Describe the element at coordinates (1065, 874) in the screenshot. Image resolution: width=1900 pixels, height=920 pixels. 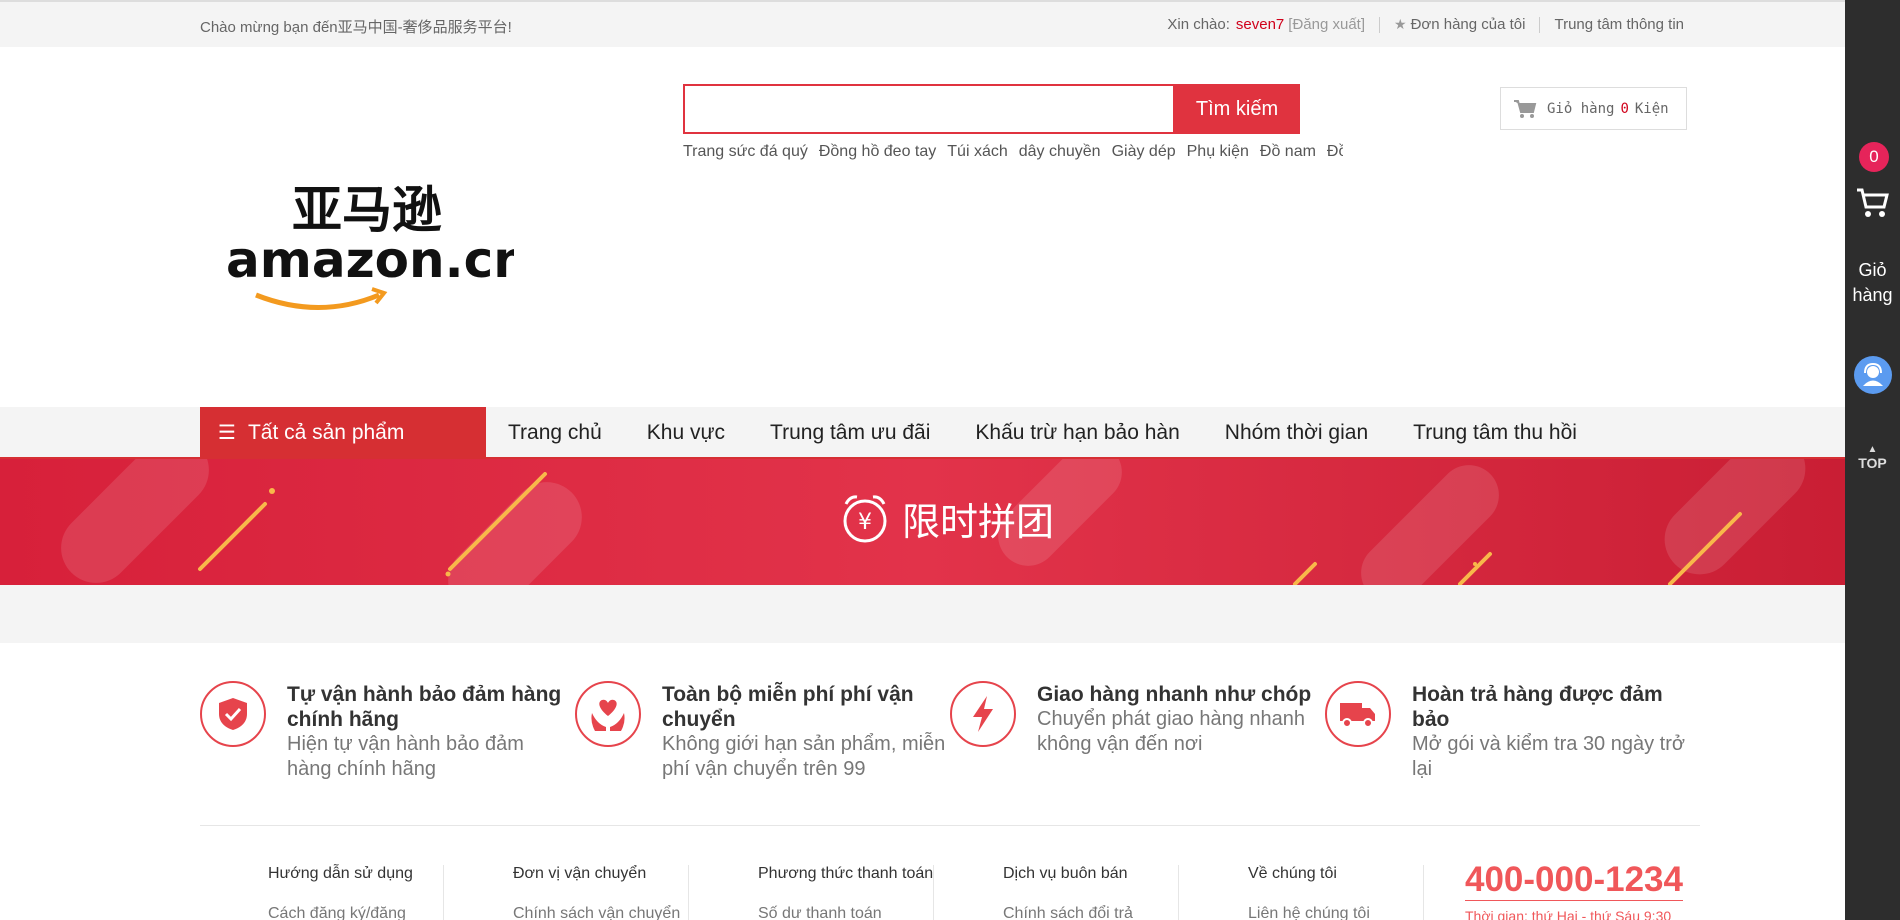
I see `footer-heading: Dịch vụ buôn bán` at that location.